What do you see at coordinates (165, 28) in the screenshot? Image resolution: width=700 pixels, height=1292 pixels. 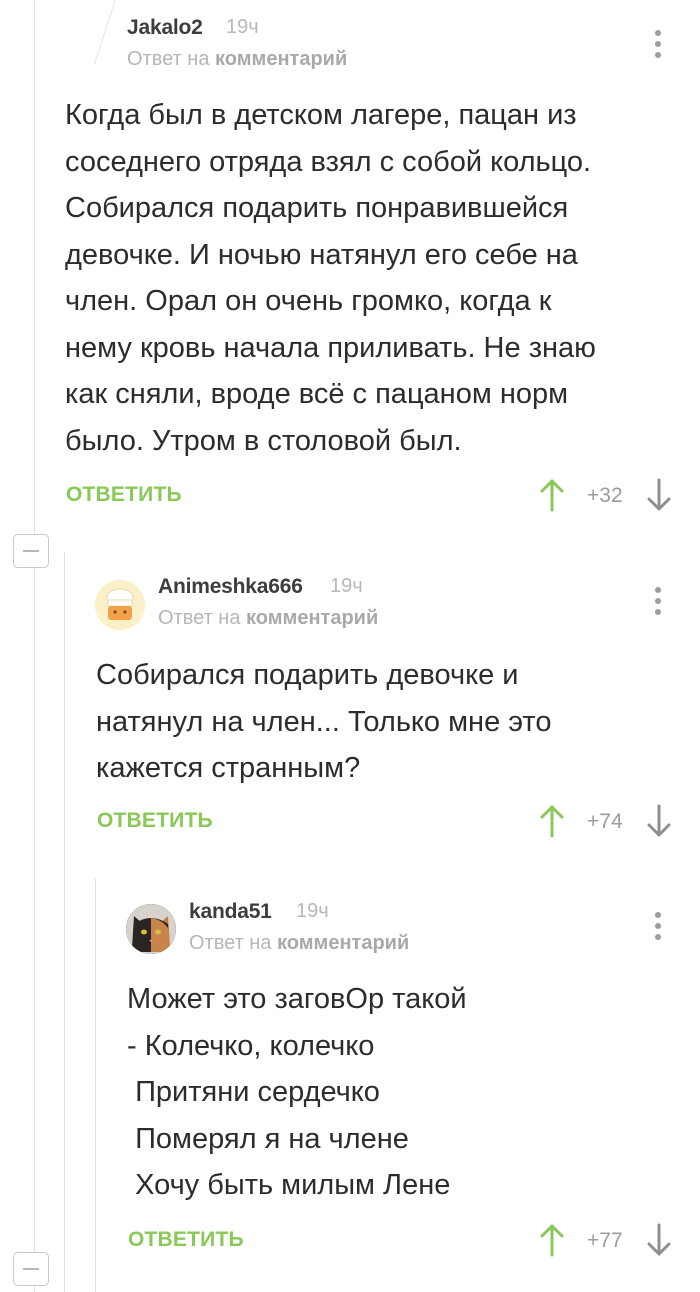 I see `comment-author: Jakalo2` at bounding box center [165, 28].